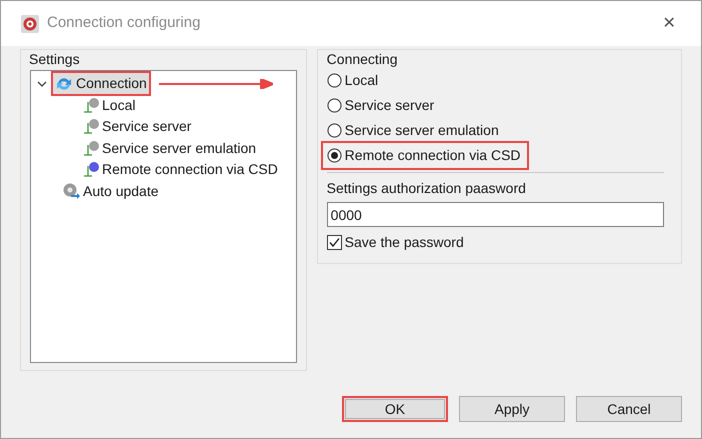 This screenshot has height=439, width=702. What do you see at coordinates (334, 242) in the screenshot?
I see `checkbox` at bounding box center [334, 242].